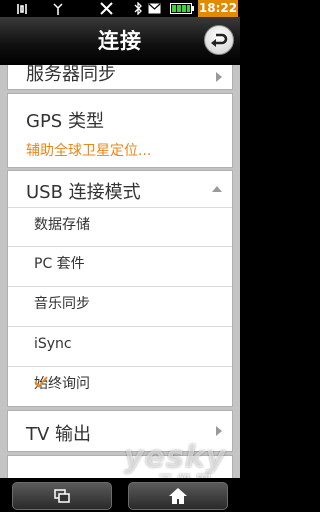 The image size is (320, 512). What do you see at coordinates (182, 8) in the screenshot?
I see `battery-icon` at bounding box center [182, 8].